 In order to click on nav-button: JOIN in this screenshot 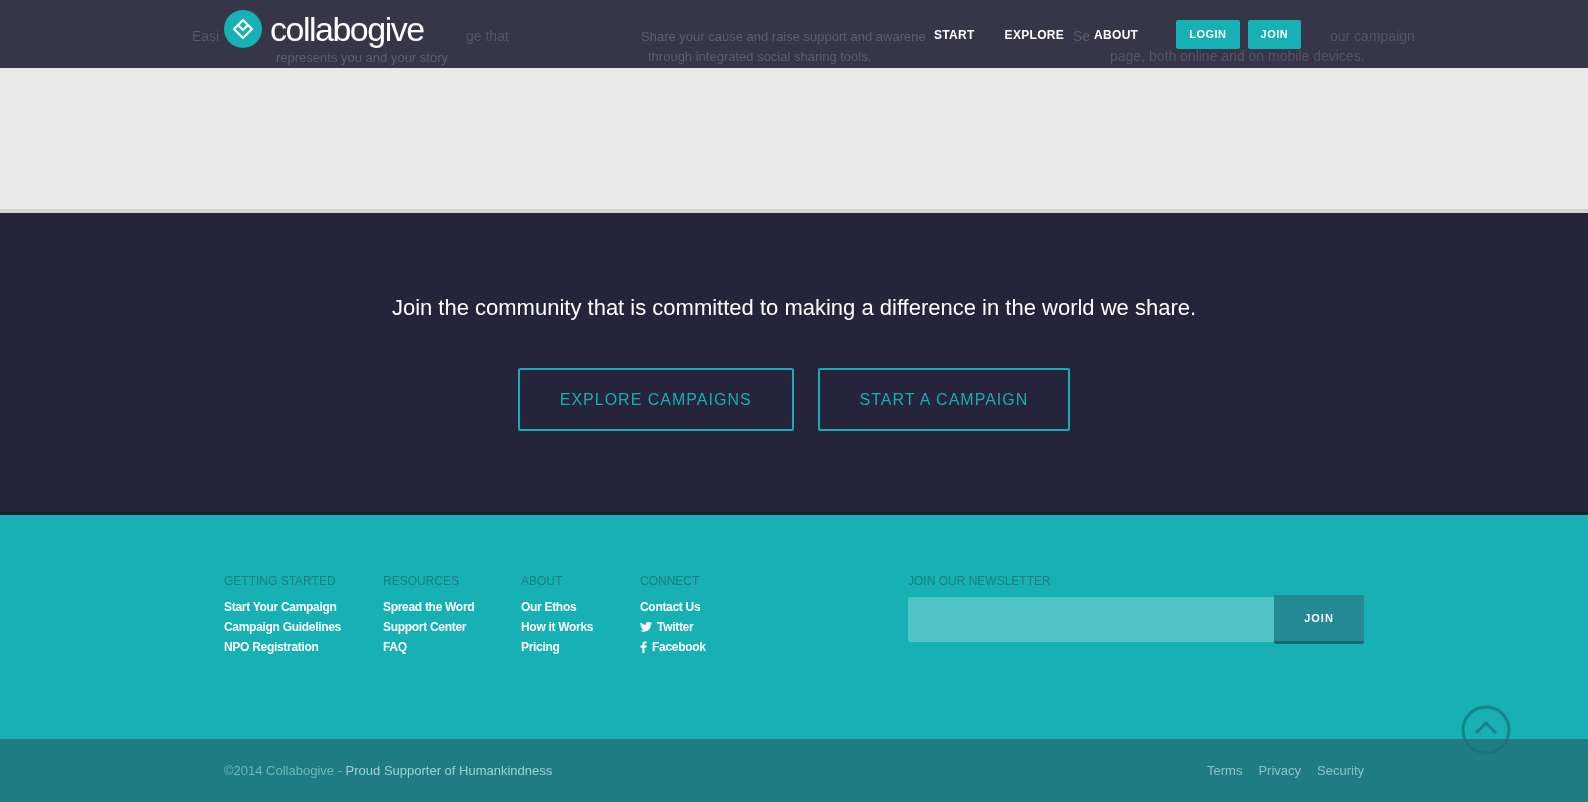, I will do `click(1274, 34)`.